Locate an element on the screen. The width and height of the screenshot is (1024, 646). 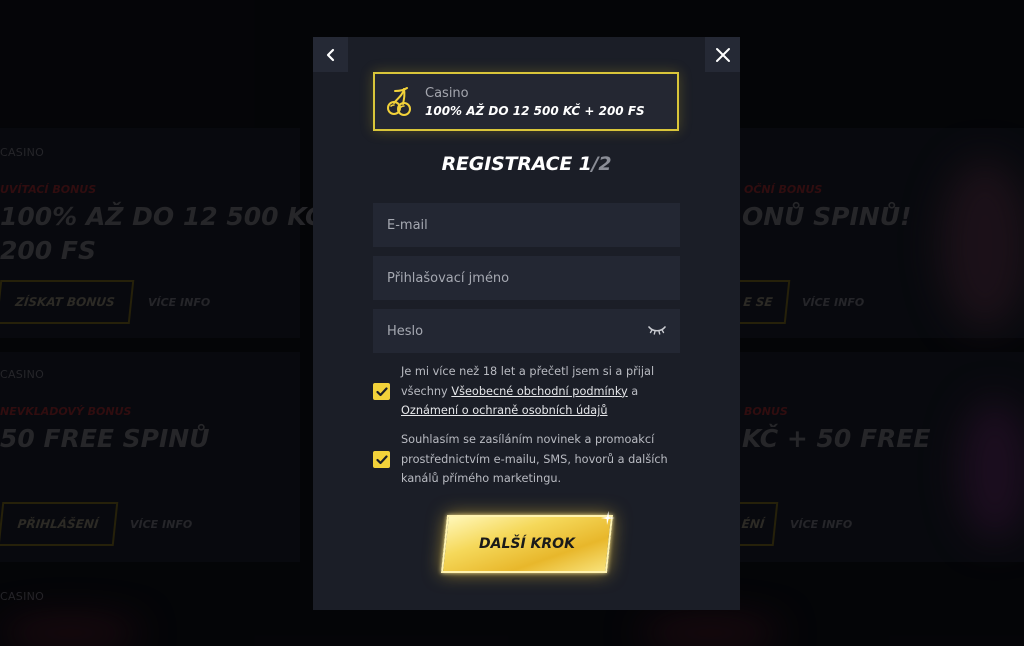
sparkle-icon is located at coordinates (607, 518).